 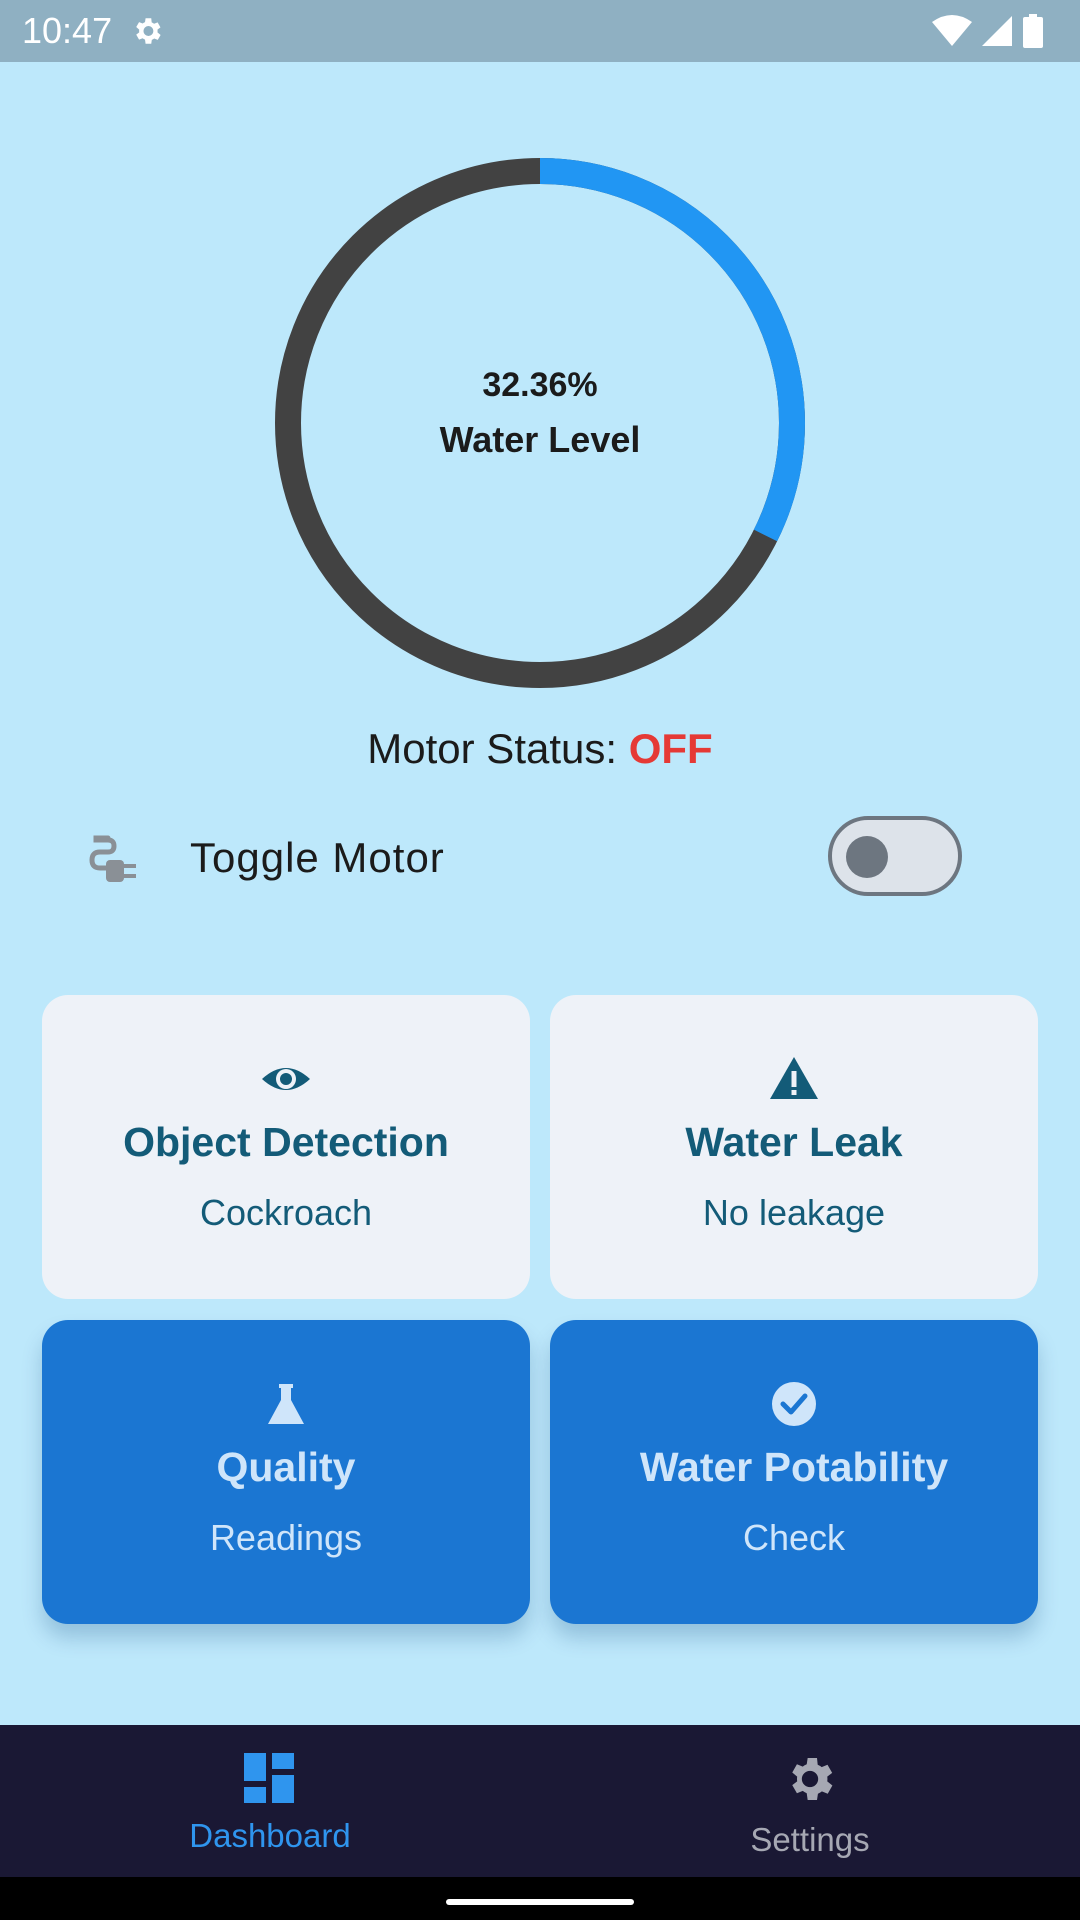 What do you see at coordinates (286, 1467) in the screenshot?
I see `card-title: Quality` at bounding box center [286, 1467].